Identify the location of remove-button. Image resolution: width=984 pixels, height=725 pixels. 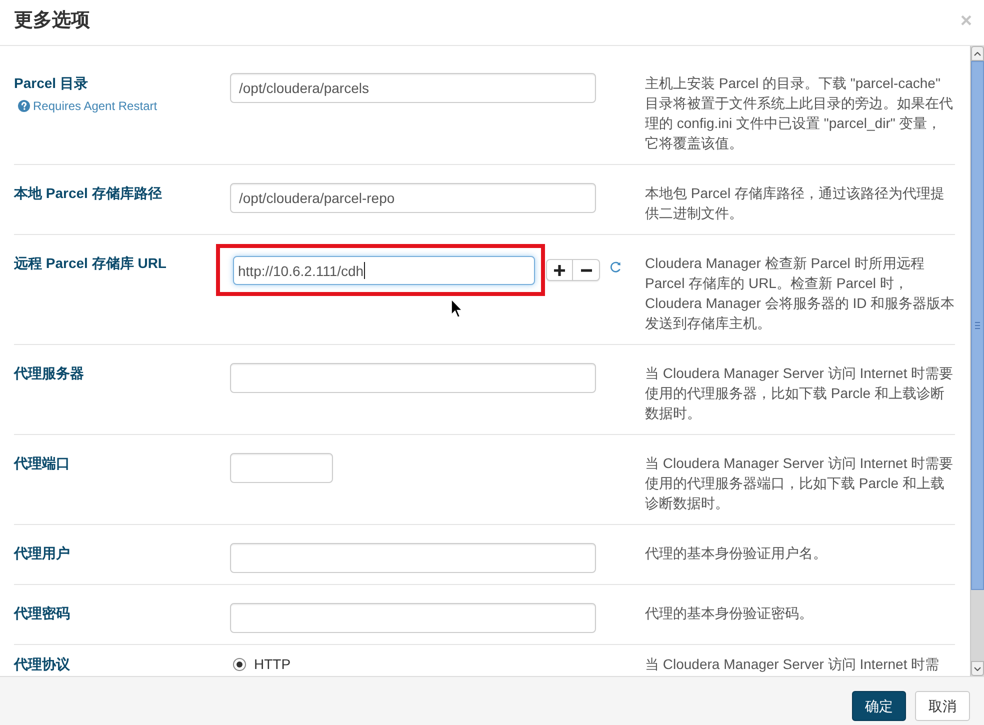
(586, 270).